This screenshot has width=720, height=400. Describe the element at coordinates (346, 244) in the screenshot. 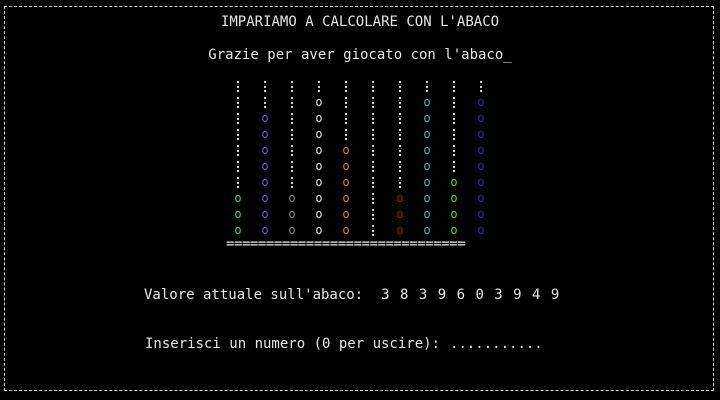

I see `abacus-base: ==============================` at that location.